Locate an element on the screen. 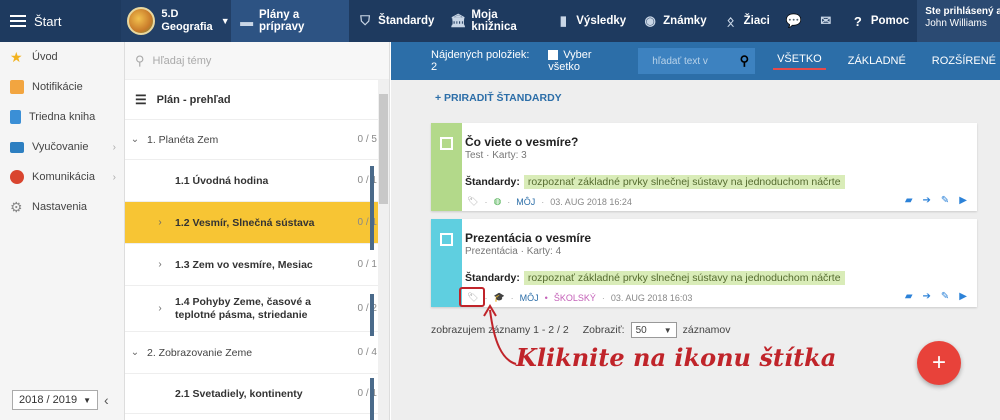  user-info: Ste prihlásený ako John Williams is located at coordinates (958, 21).